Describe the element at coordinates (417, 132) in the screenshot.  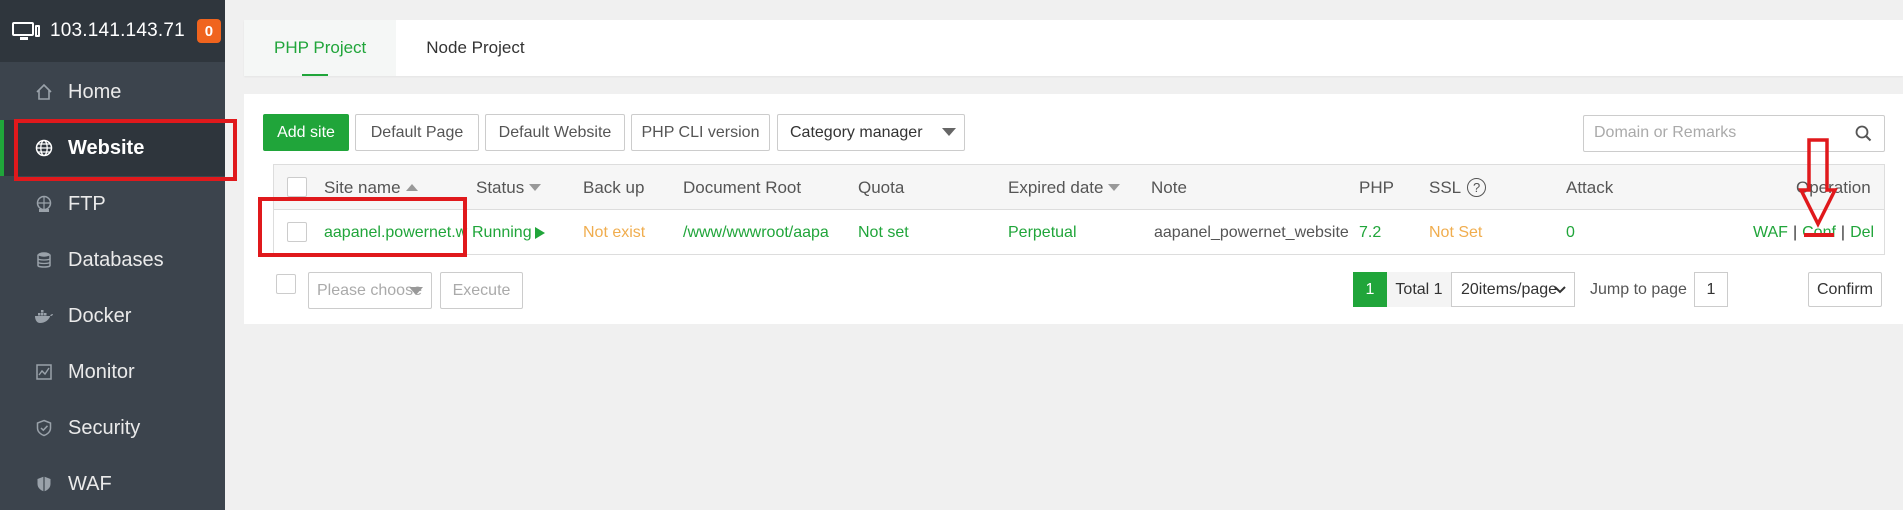
I see `default-page-button: Default Page` at that location.